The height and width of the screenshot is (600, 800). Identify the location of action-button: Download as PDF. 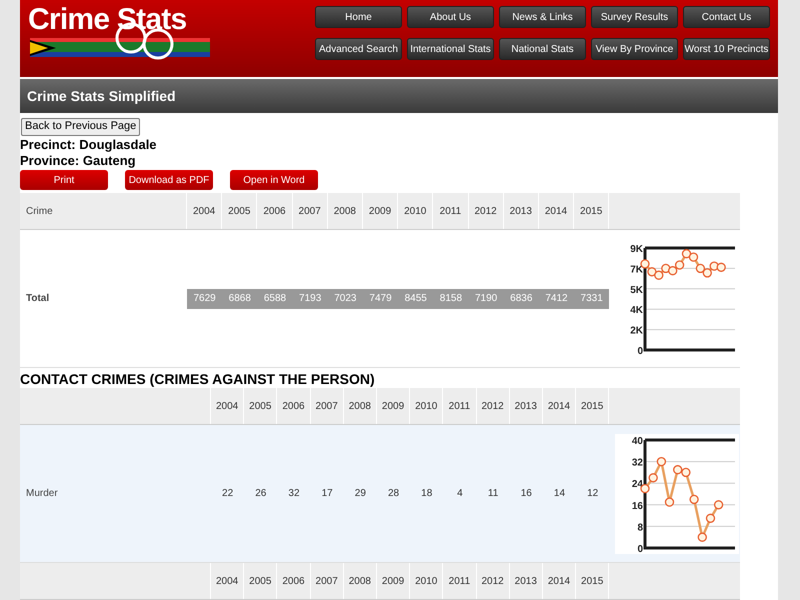
(169, 180).